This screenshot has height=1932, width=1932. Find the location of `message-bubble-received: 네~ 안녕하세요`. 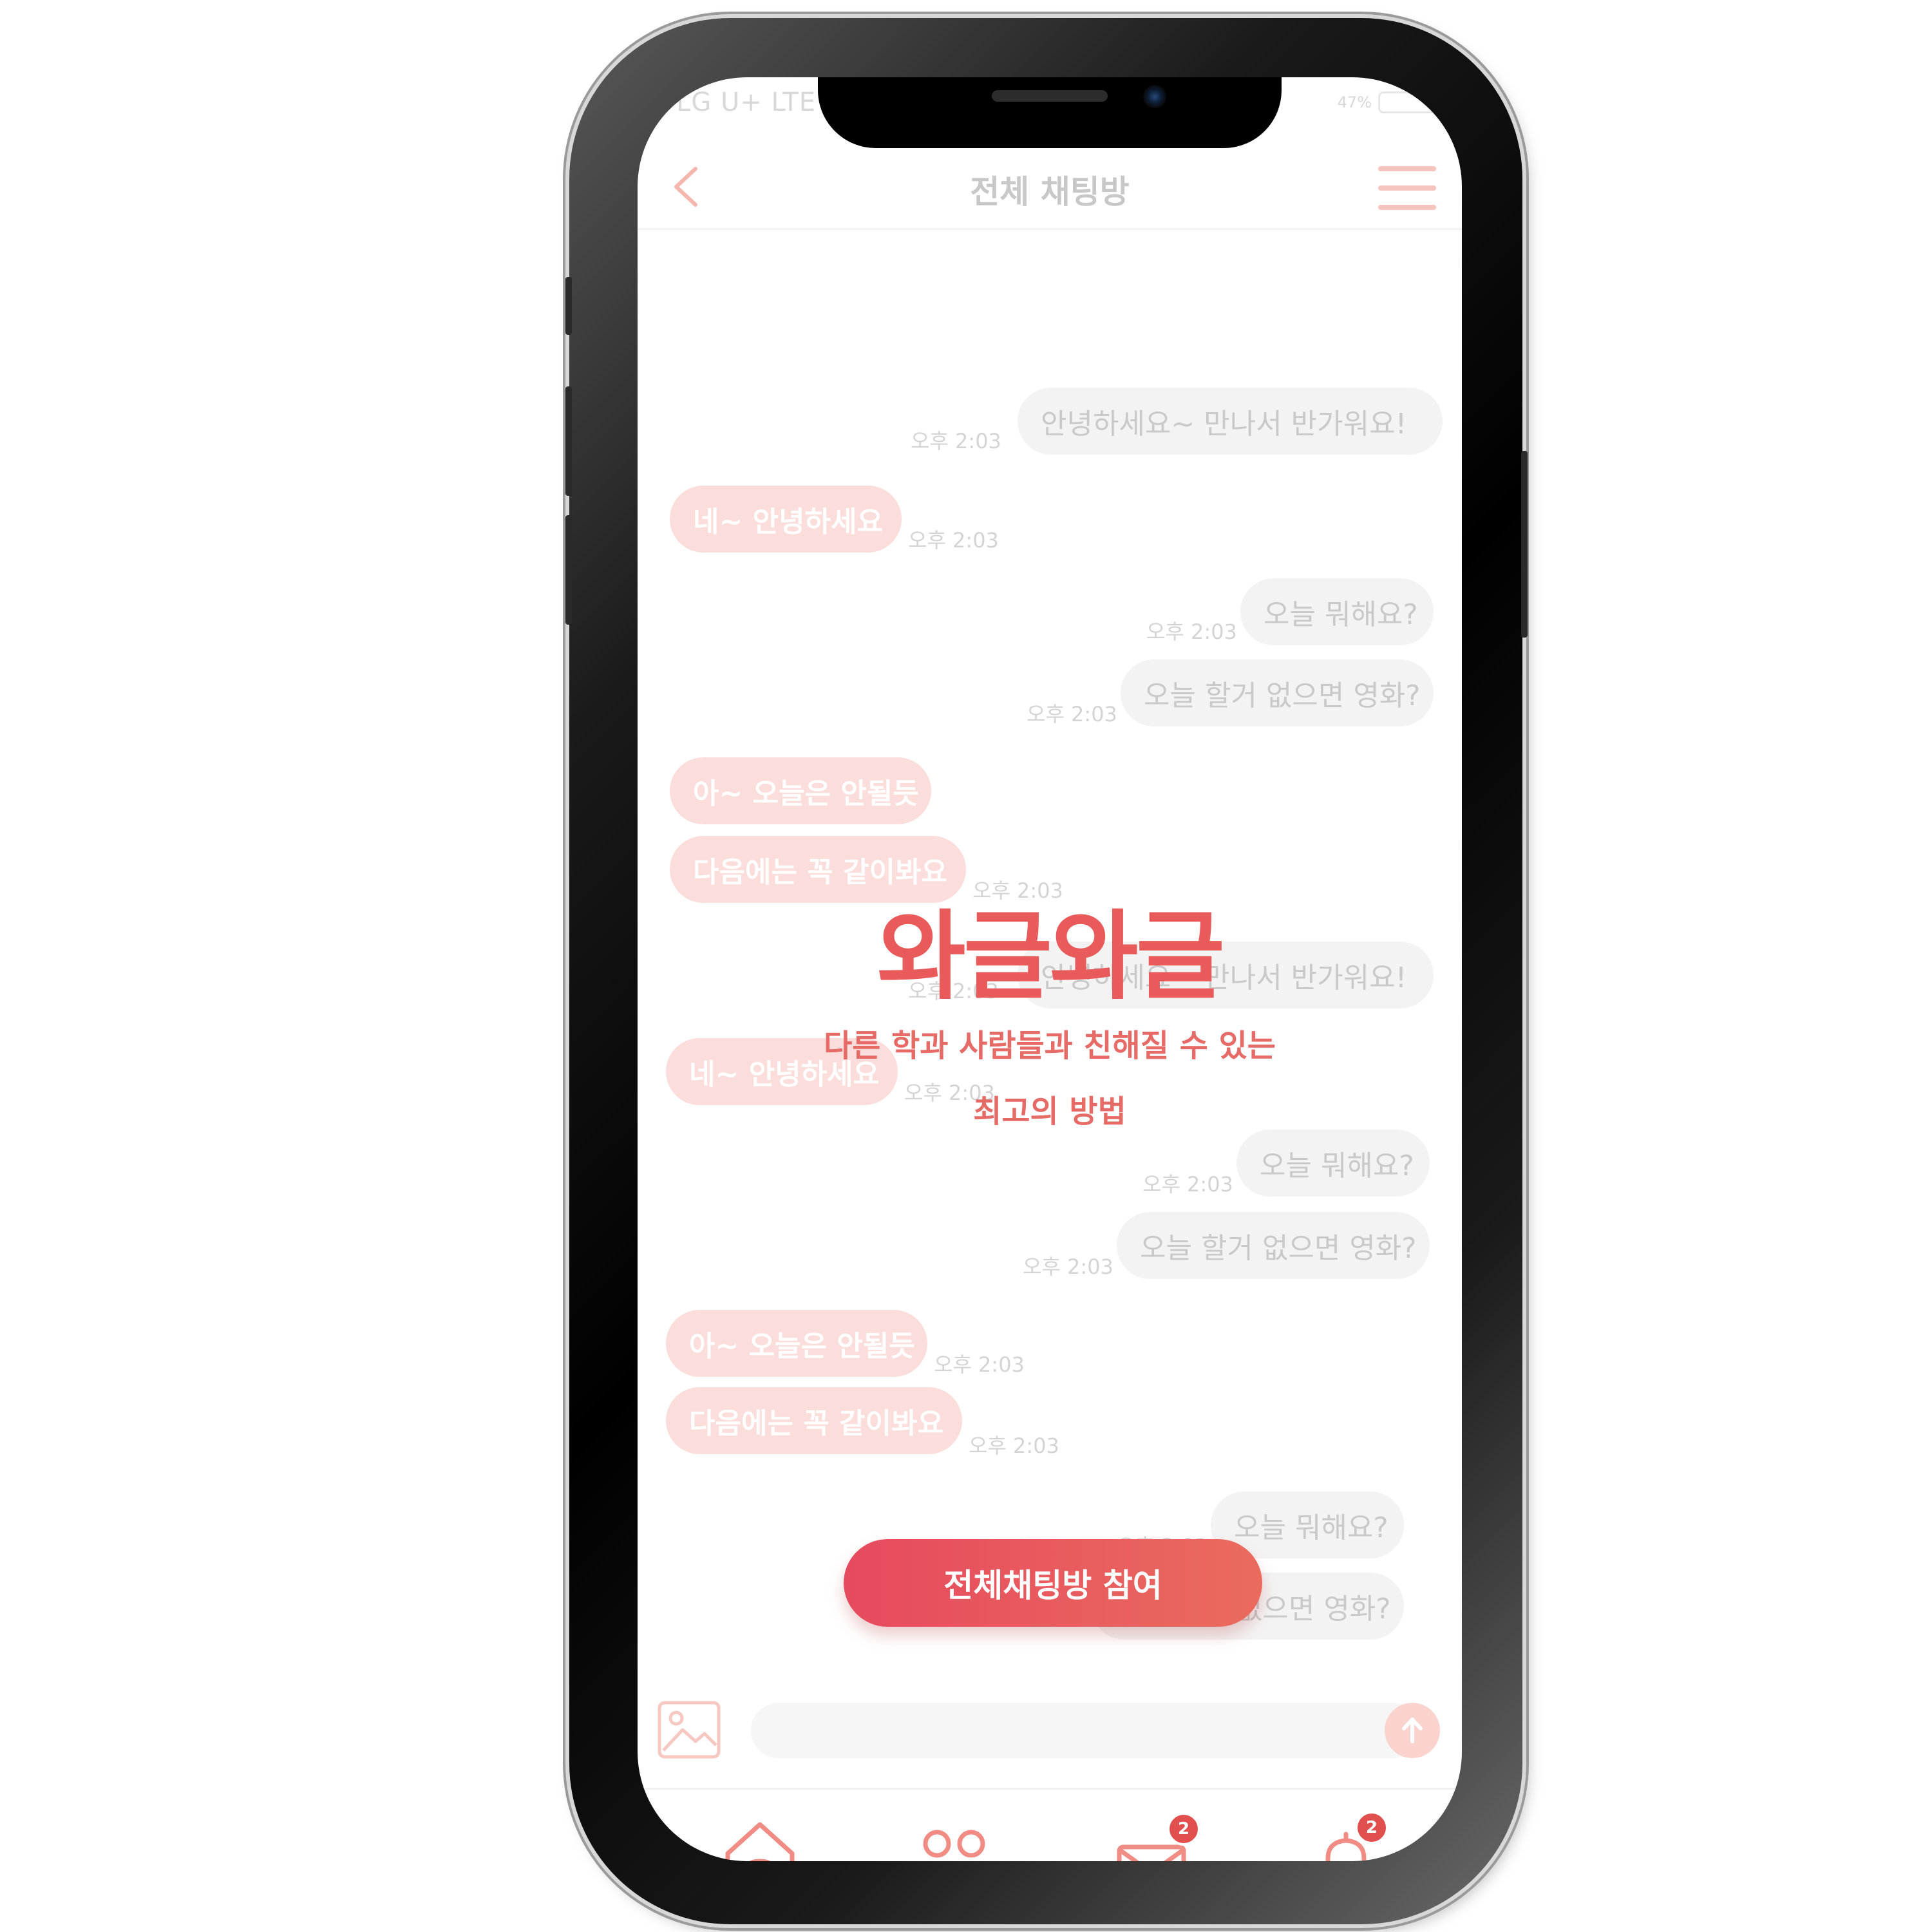

message-bubble-received: 네~ 안녕하세요 is located at coordinates (786, 519).